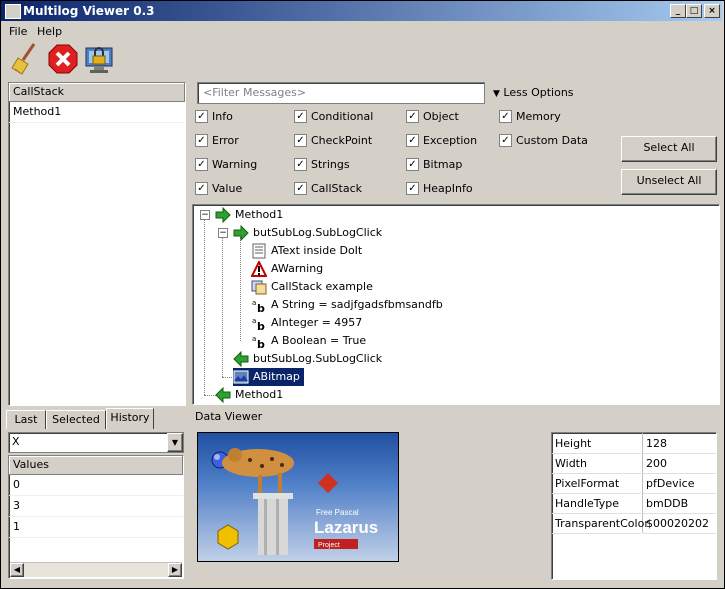 The image size is (725, 589). Describe the element at coordinates (412, 140) in the screenshot. I see `checkbox-exception: ✓` at that location.